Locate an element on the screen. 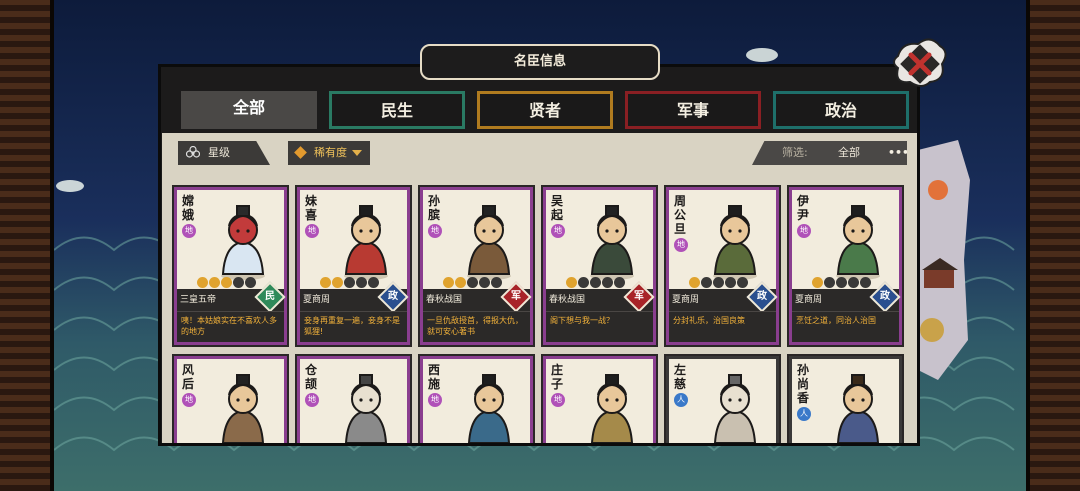  official-name: 嫦娥 is located at coordinates (188, 208).